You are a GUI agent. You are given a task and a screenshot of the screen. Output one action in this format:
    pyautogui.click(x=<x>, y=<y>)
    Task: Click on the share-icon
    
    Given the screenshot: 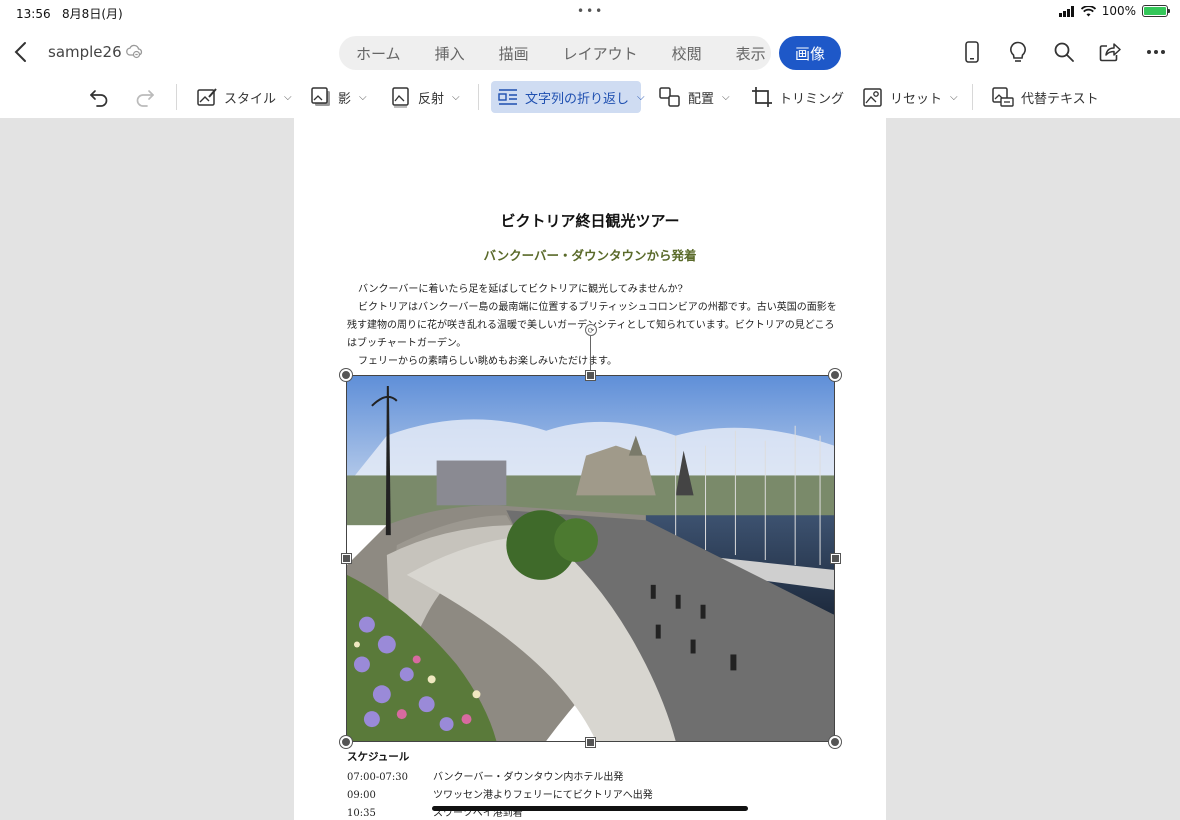 What is the action you would take?
    pyautogui.click(x=1110, y=52)
    